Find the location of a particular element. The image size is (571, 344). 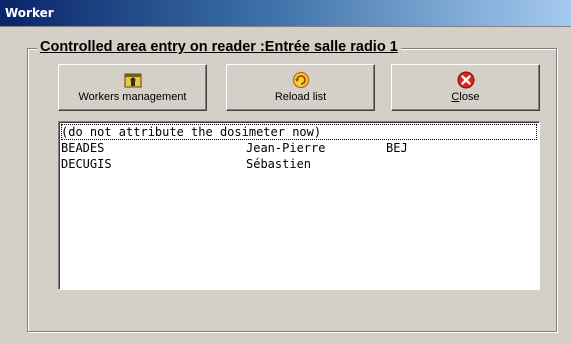

workers-management-icon is located at coordinates (132, 80).